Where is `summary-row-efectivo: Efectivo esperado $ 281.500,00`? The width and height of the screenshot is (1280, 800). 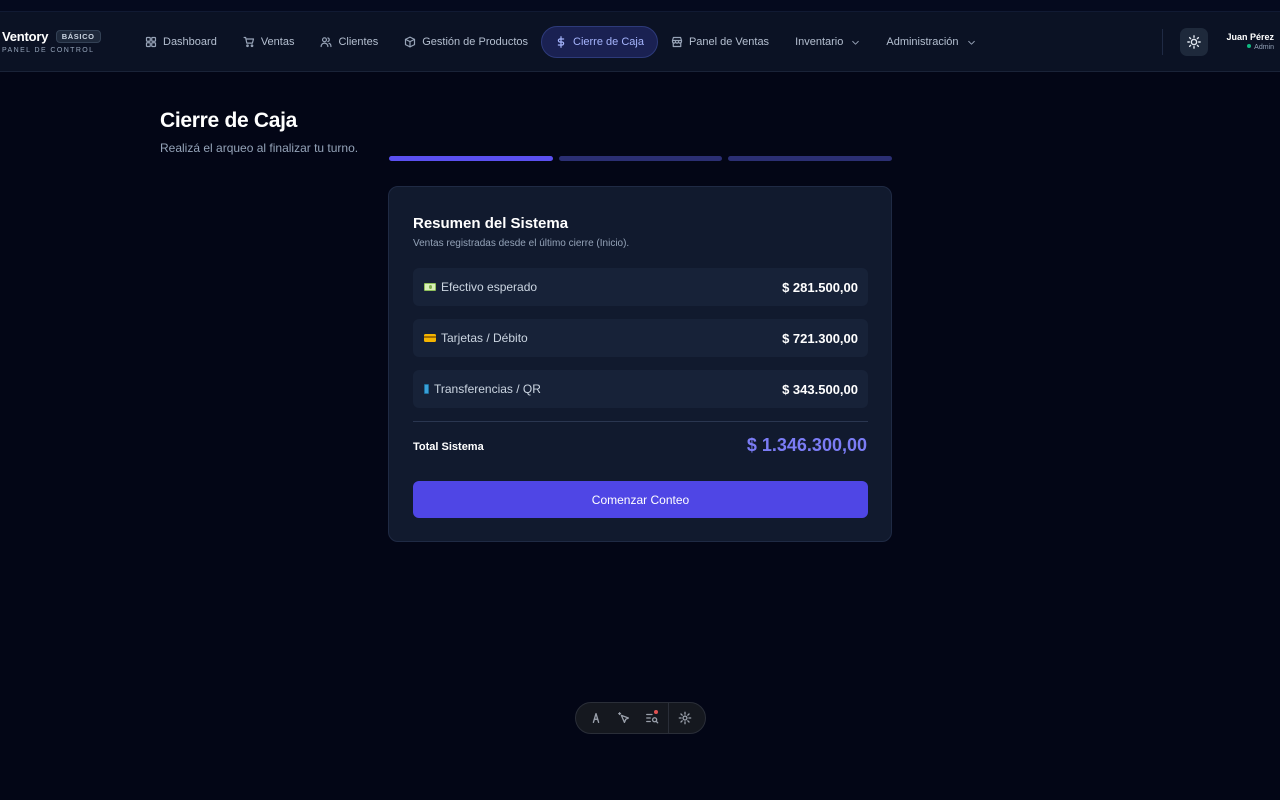
summary-row-efectivo: Efectivo esperado $ 281.500,00 is located at coordinates (640, 287).